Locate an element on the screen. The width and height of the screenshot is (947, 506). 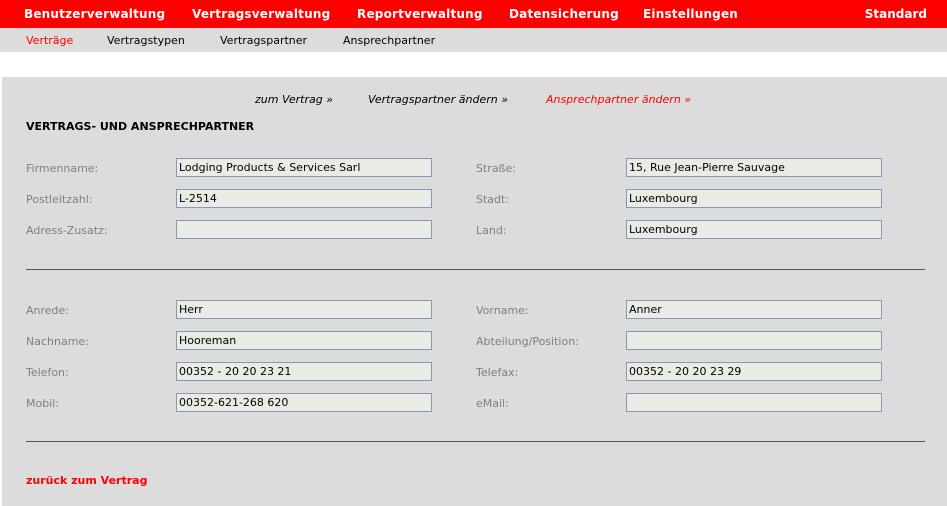
adress-zusatz-label: Adress-Zusatz: is located at coordinates (67, 230).